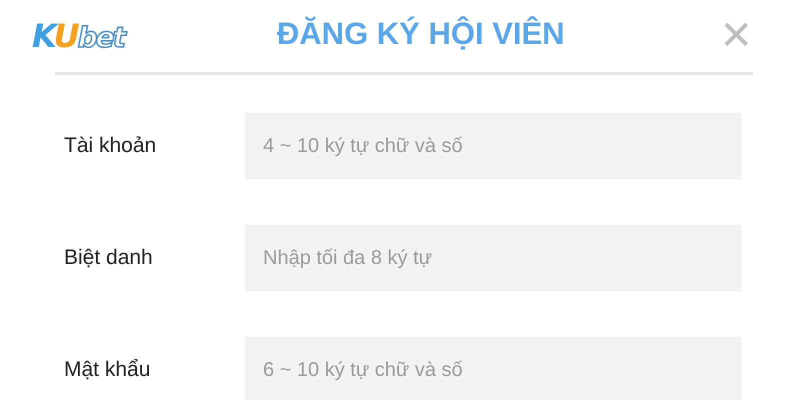 This screenshot has height=400, width=800. What do you see at coordinates (493, 368) in the screenshot?
I see `input-field: 6 ~ 10 ký tự chữ và số` at bounding box center [493, 368].